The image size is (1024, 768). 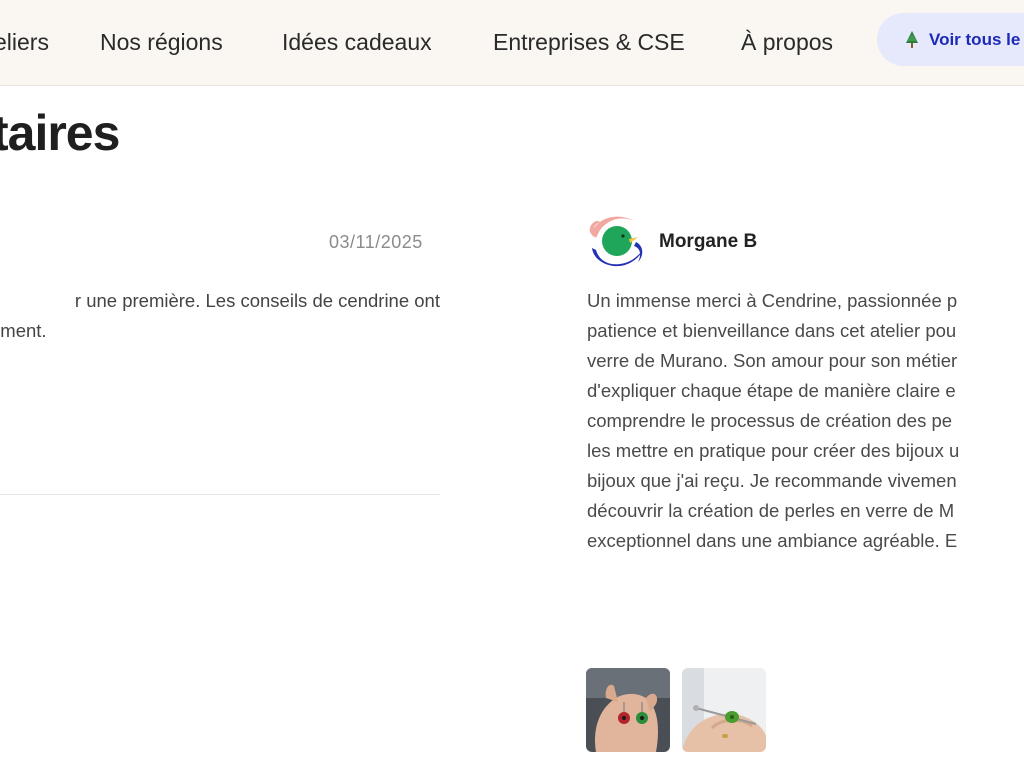 I want to click on voir-tous-button: Voir tous le, so click(x=950, y=39).